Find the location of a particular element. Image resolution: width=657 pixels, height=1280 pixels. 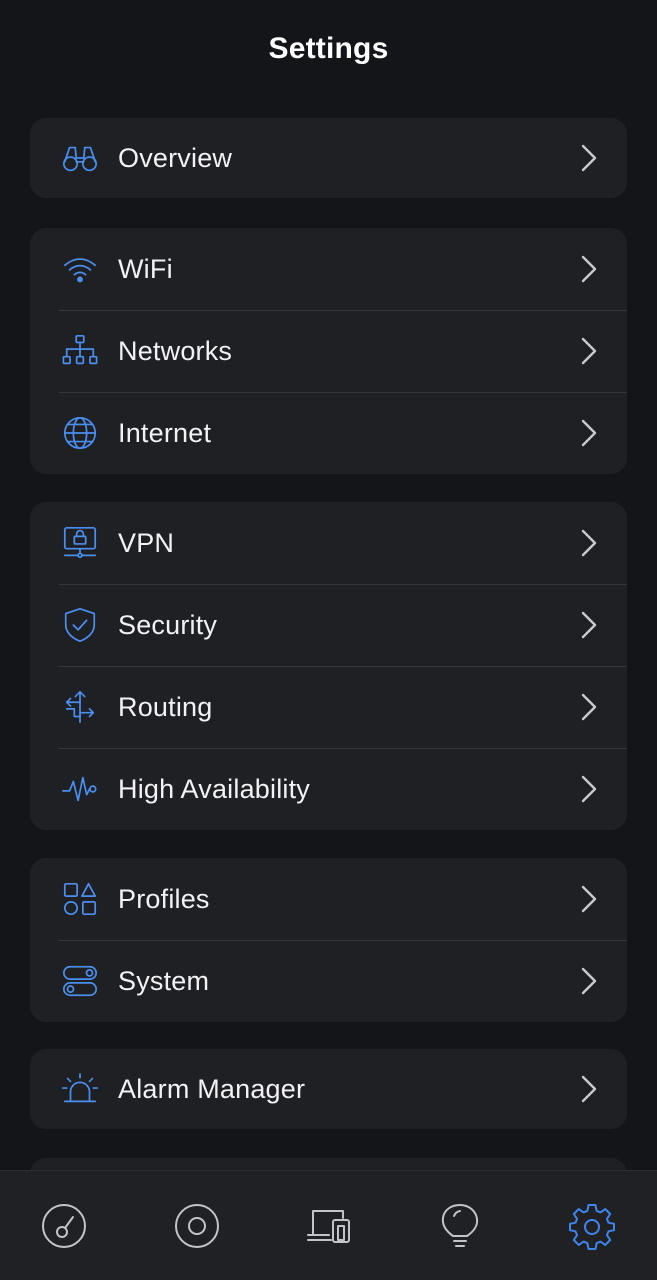

page-title: Settings is located at coordinates (328, 48).